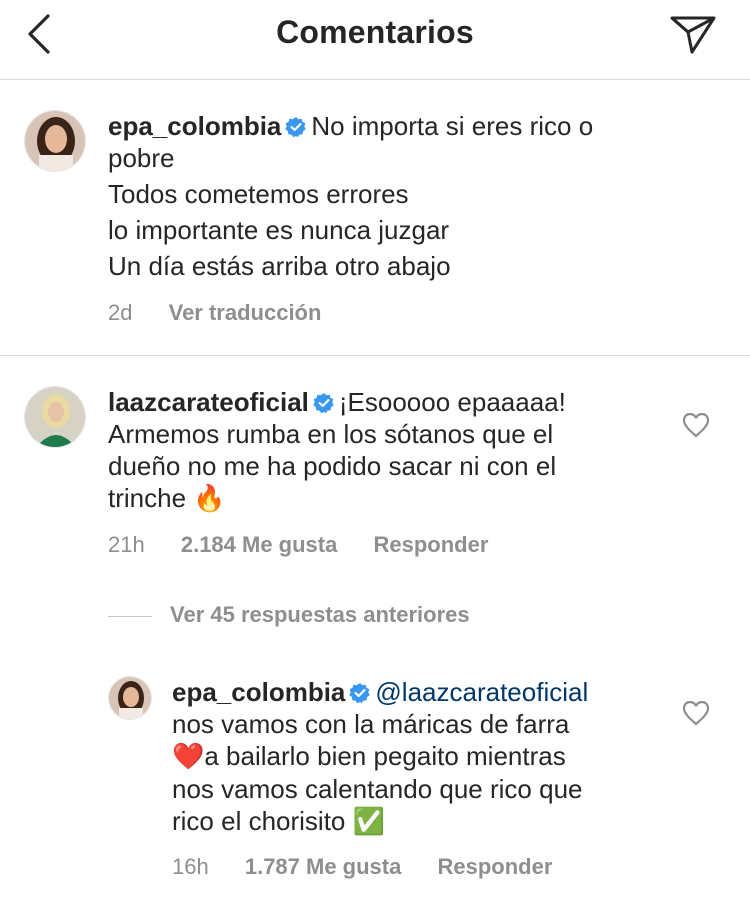  Describe the element at coordinates (320, 614) in the screenshot. I see `view-replies-label: Ver 45 respuestas anteriores` at that location.